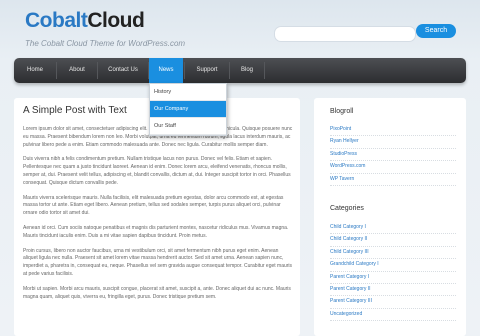  I want to click on nav-item-news: News, so click(166, 70).